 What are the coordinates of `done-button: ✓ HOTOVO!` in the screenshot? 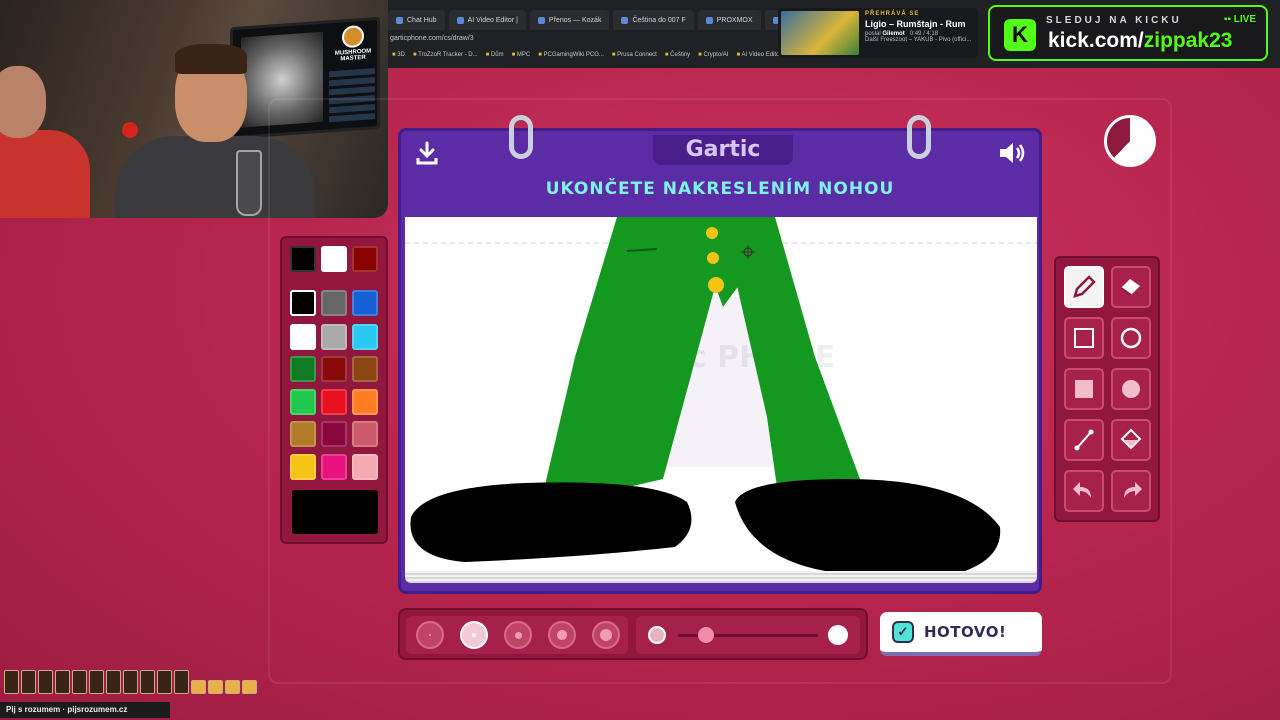 It's located at (961, 634).